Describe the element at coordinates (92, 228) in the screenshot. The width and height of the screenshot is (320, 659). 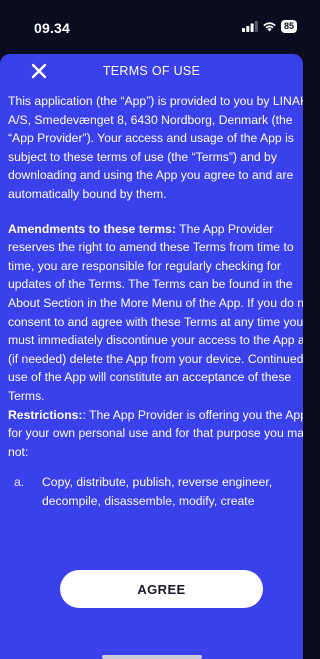
I see `amendments-heading: Amendments to these terms:` at that location.